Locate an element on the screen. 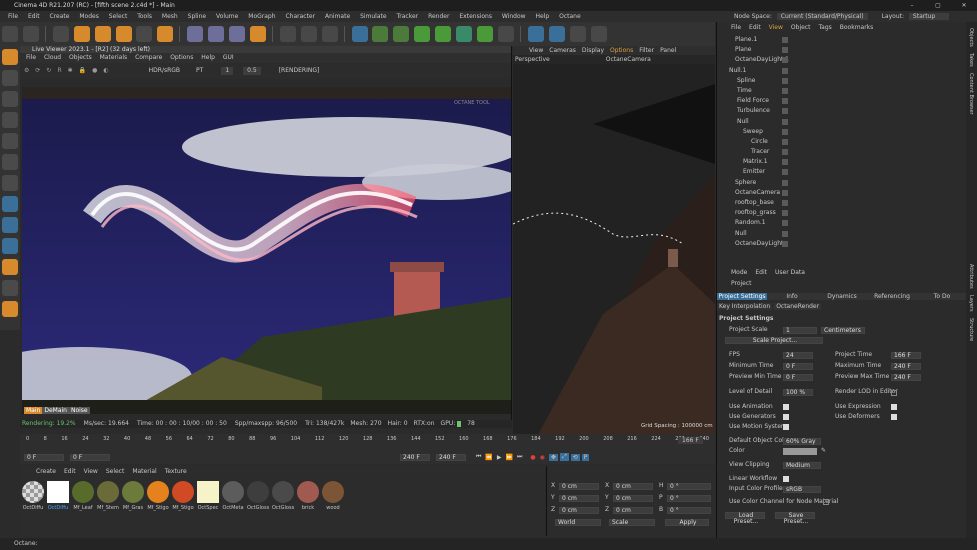  layout-select: Startup is located at coordinates (929, 16).